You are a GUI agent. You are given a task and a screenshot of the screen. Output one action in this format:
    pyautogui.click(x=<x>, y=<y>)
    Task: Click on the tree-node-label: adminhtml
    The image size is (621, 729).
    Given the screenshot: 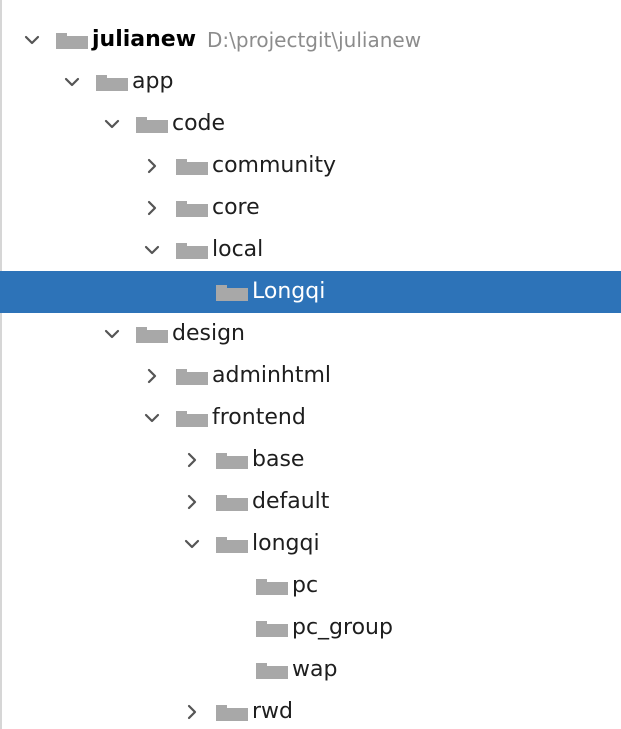 What is the action you would take?
    pyautogui.click(x=272, y=375)
    